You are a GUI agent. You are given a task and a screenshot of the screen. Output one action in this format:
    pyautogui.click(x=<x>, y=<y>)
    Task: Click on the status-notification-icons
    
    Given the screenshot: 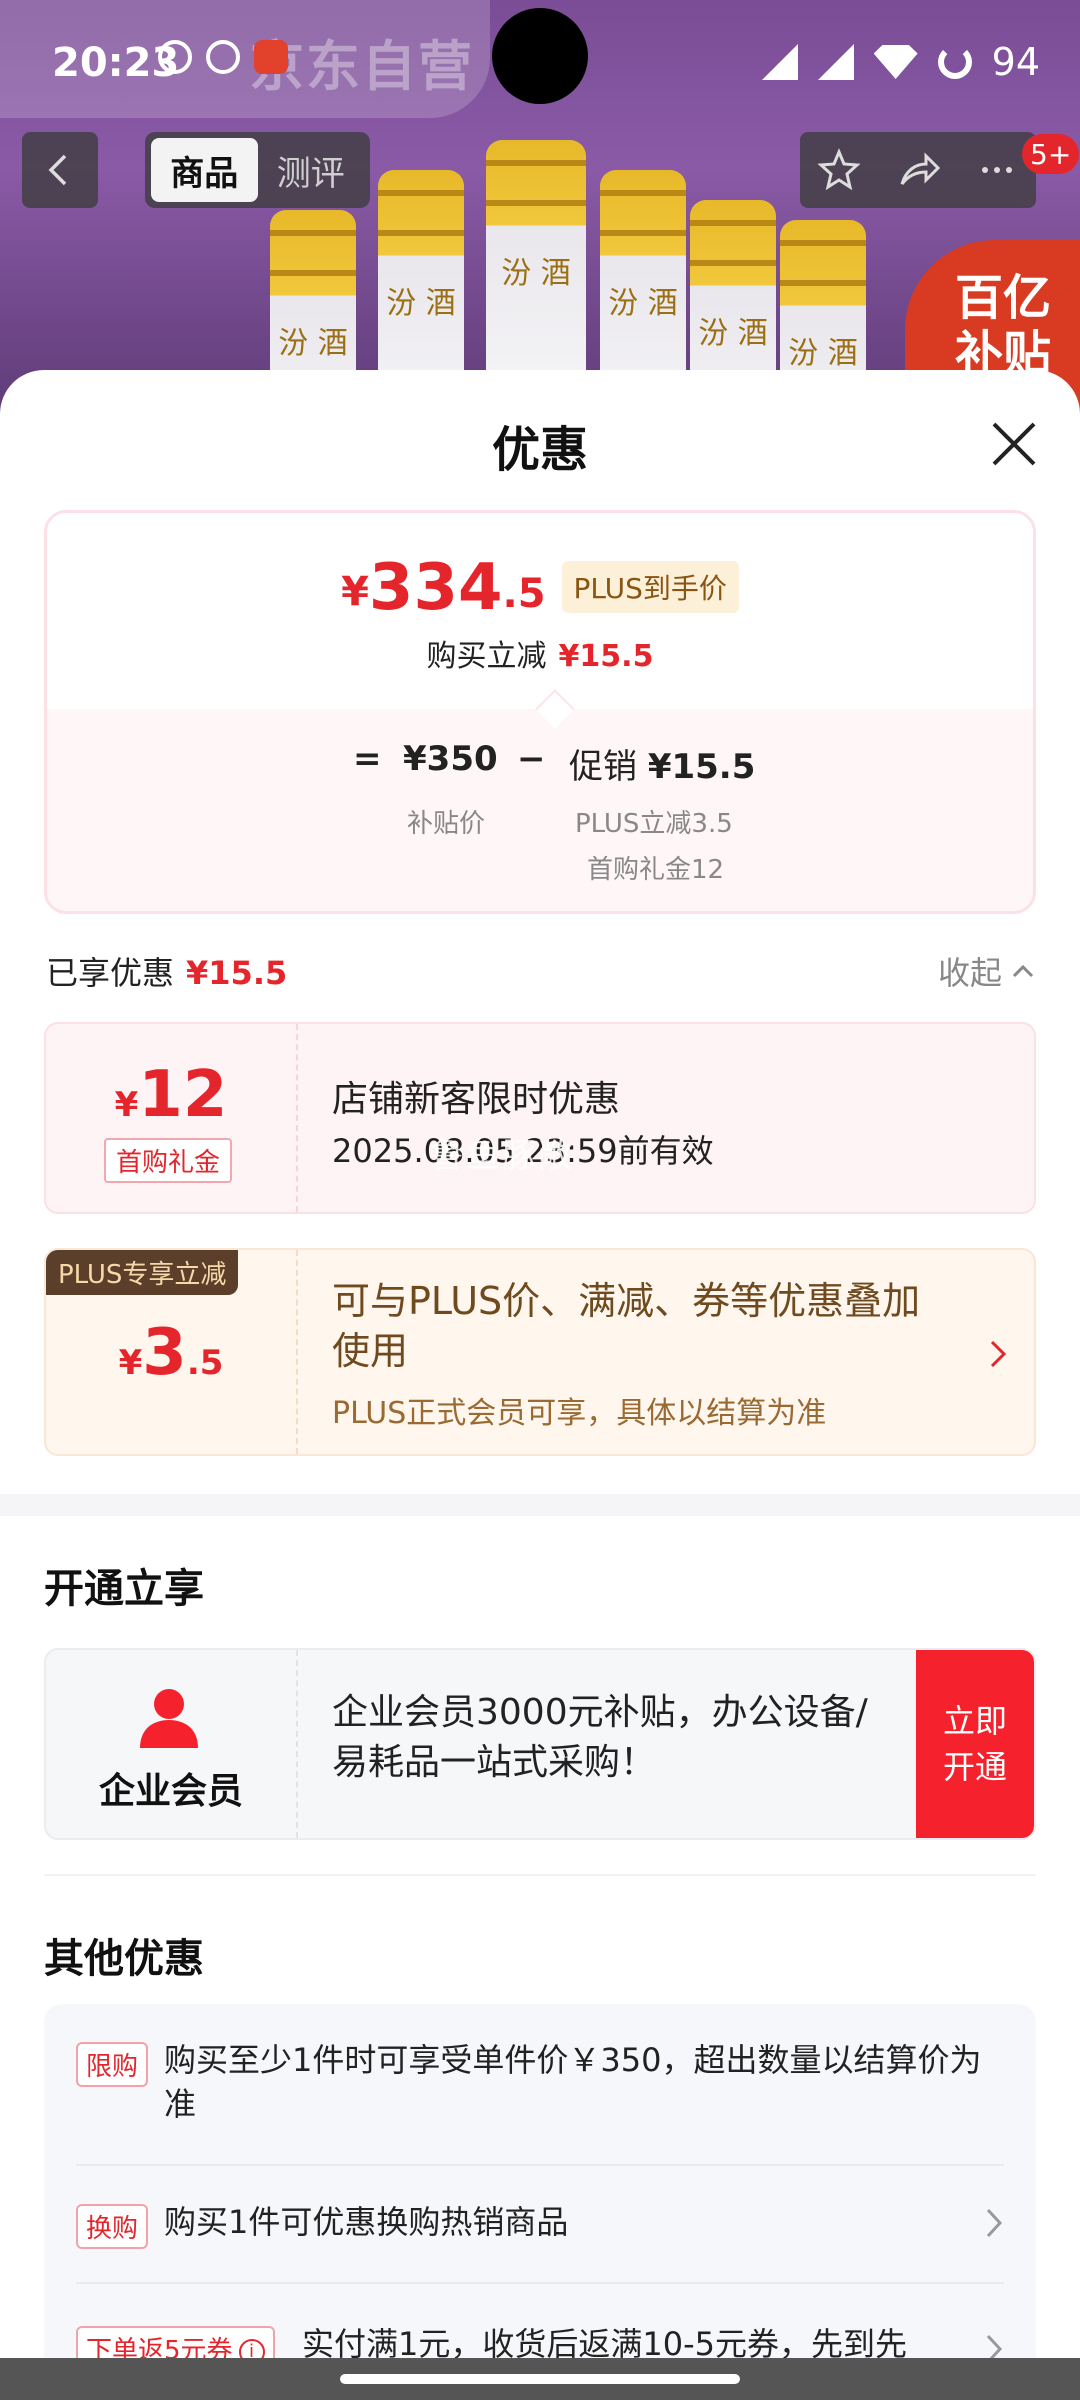 What is the action you would take?
    pyautogui.click(x=223, y=57)
    